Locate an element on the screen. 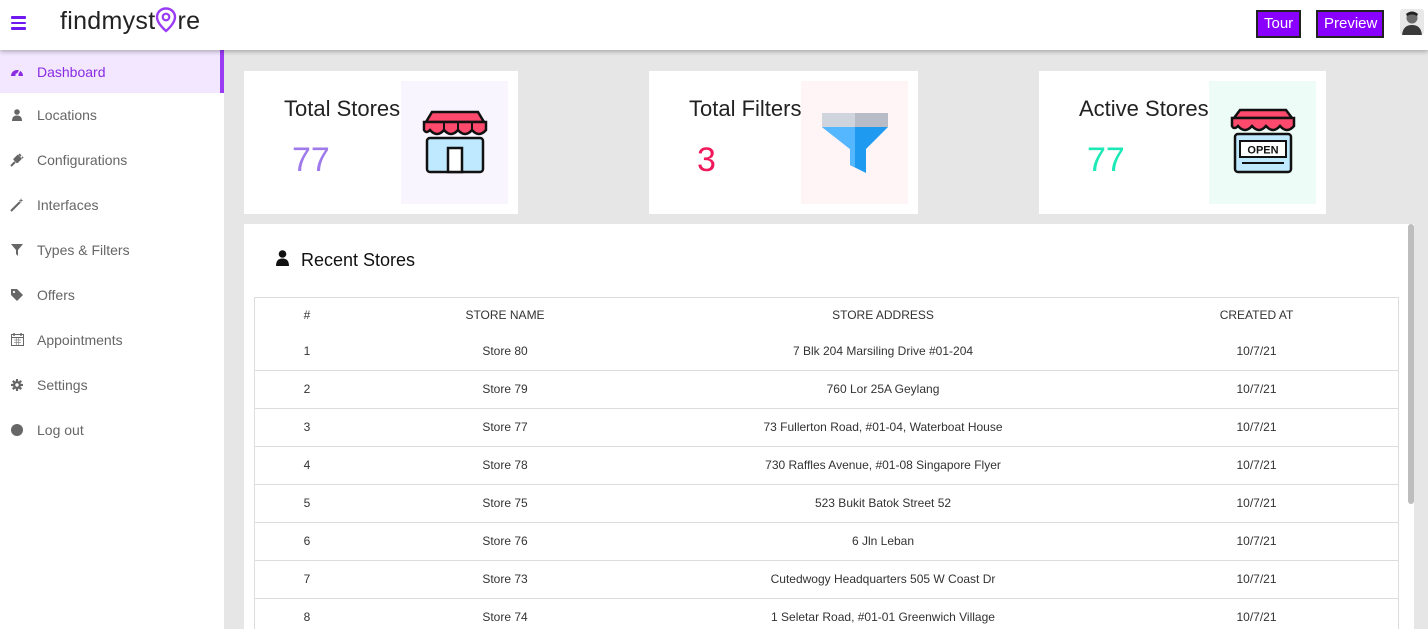  gear-icon is located at coordinates (17, 385).